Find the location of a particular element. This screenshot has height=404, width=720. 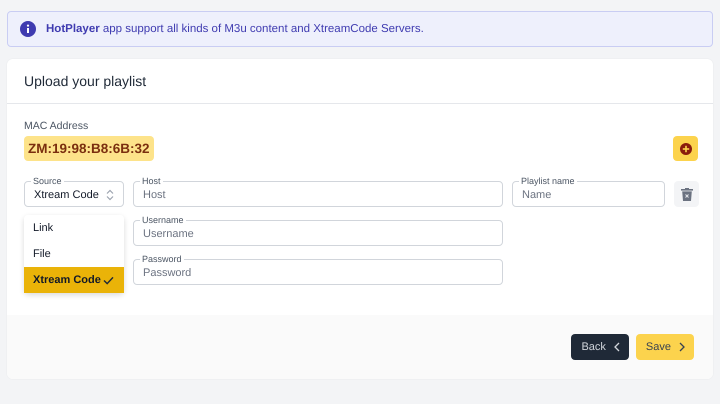

plus-icon is located at coordinates (686, 148).